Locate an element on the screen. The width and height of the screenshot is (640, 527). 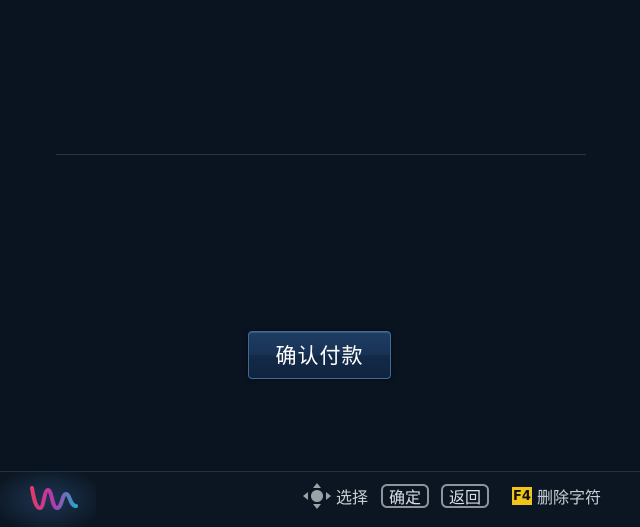
back-key: 返回 is located at coordinates (465, 496).